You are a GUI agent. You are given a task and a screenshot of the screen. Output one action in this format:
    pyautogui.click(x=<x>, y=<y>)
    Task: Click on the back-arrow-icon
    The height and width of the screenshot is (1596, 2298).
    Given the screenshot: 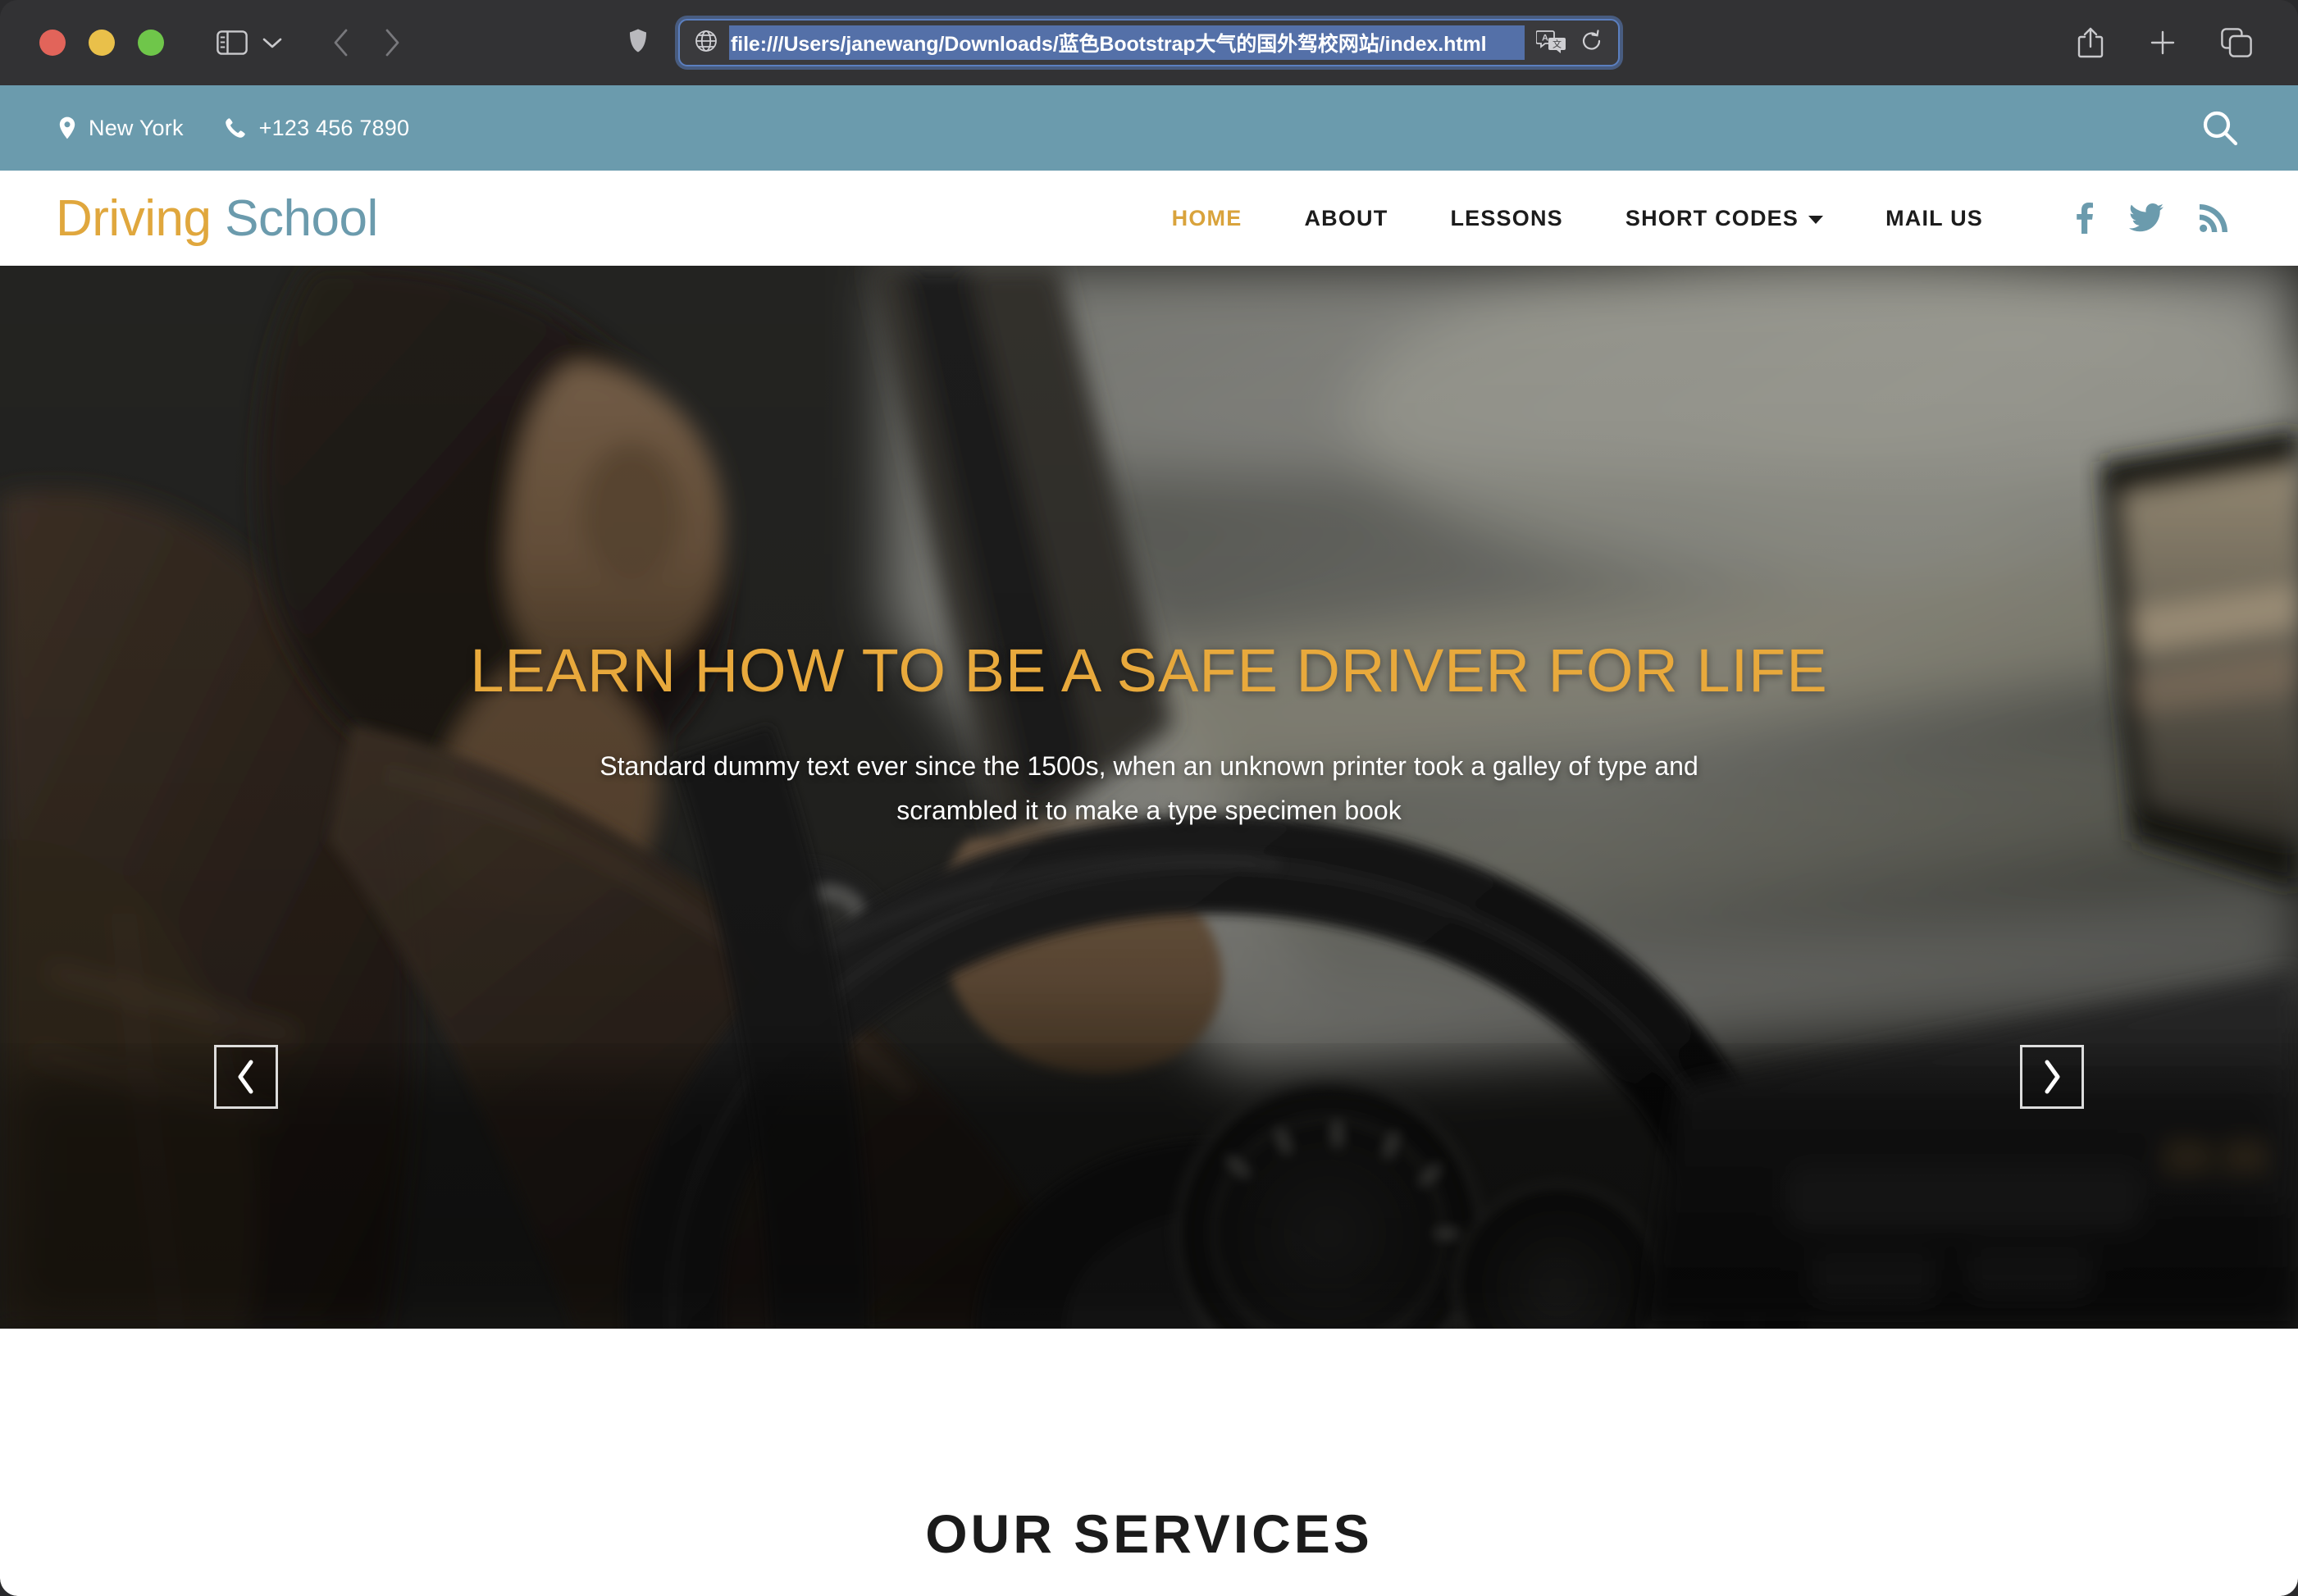 What is the action you would take?
    pyautogui.click(x=341, y=43)
    